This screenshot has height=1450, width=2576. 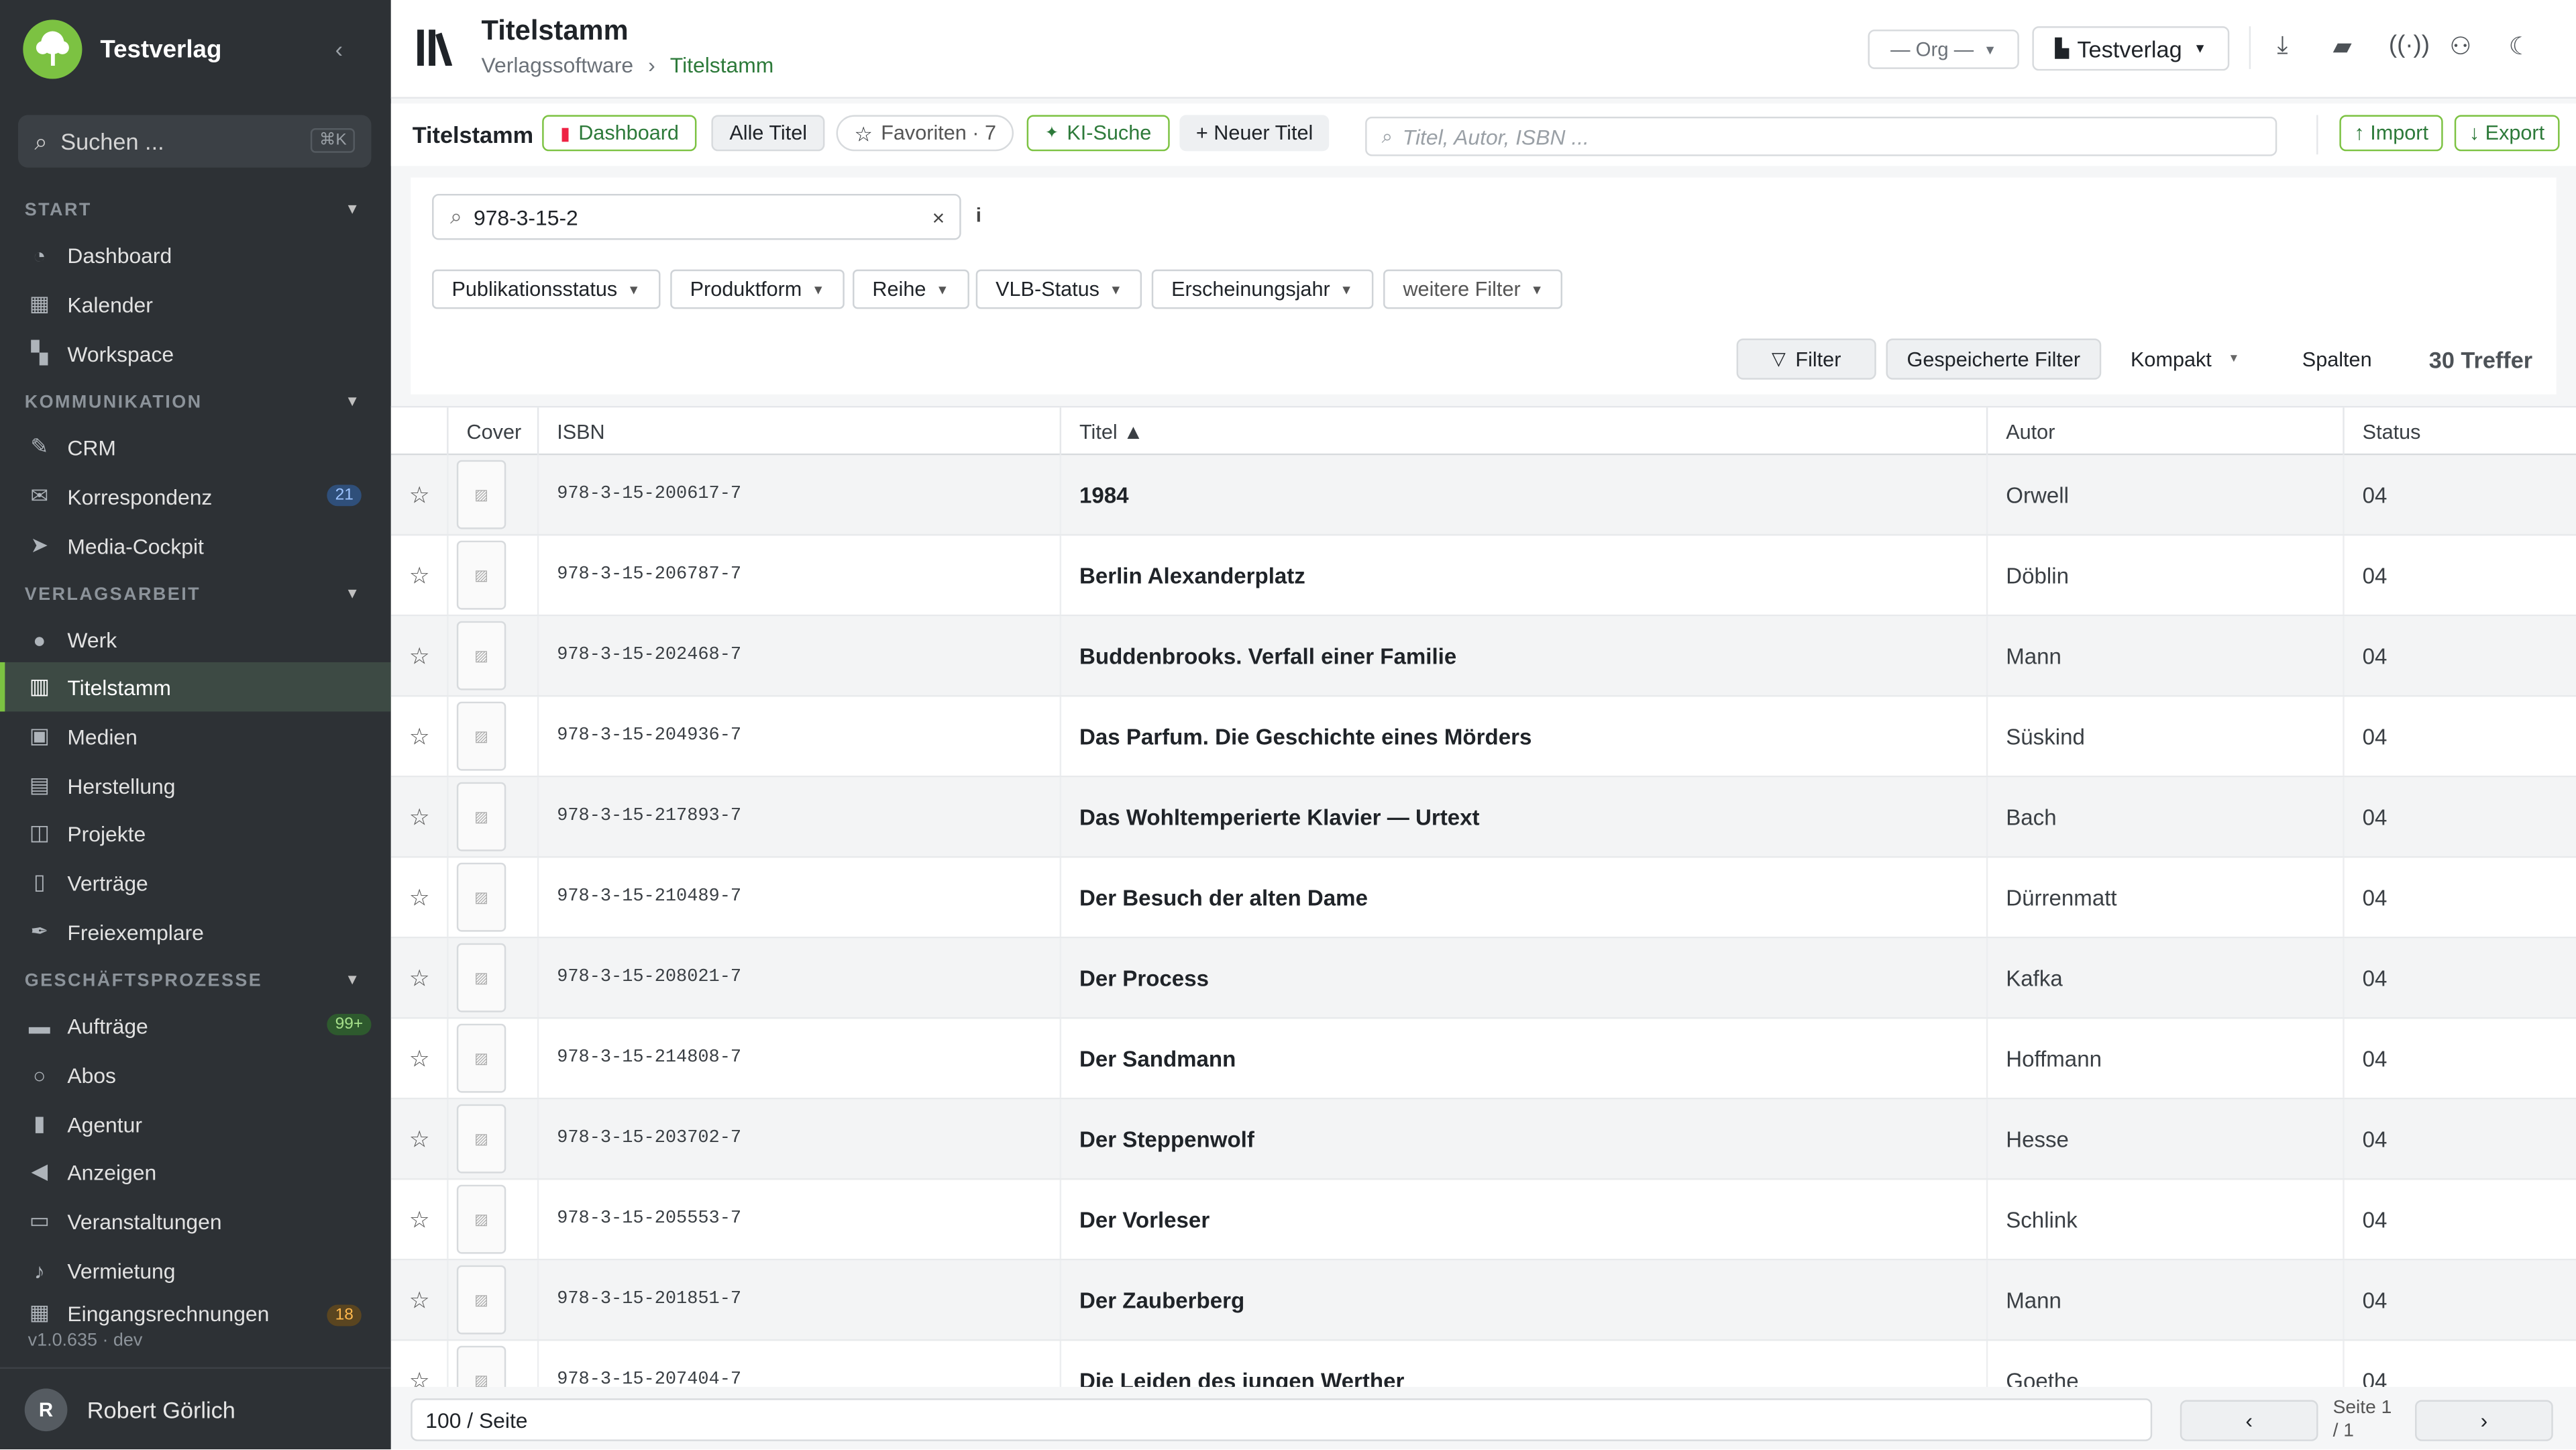 I want to click on filter-chip-reihe: Reihe ▼, so click(x=911, y=289).